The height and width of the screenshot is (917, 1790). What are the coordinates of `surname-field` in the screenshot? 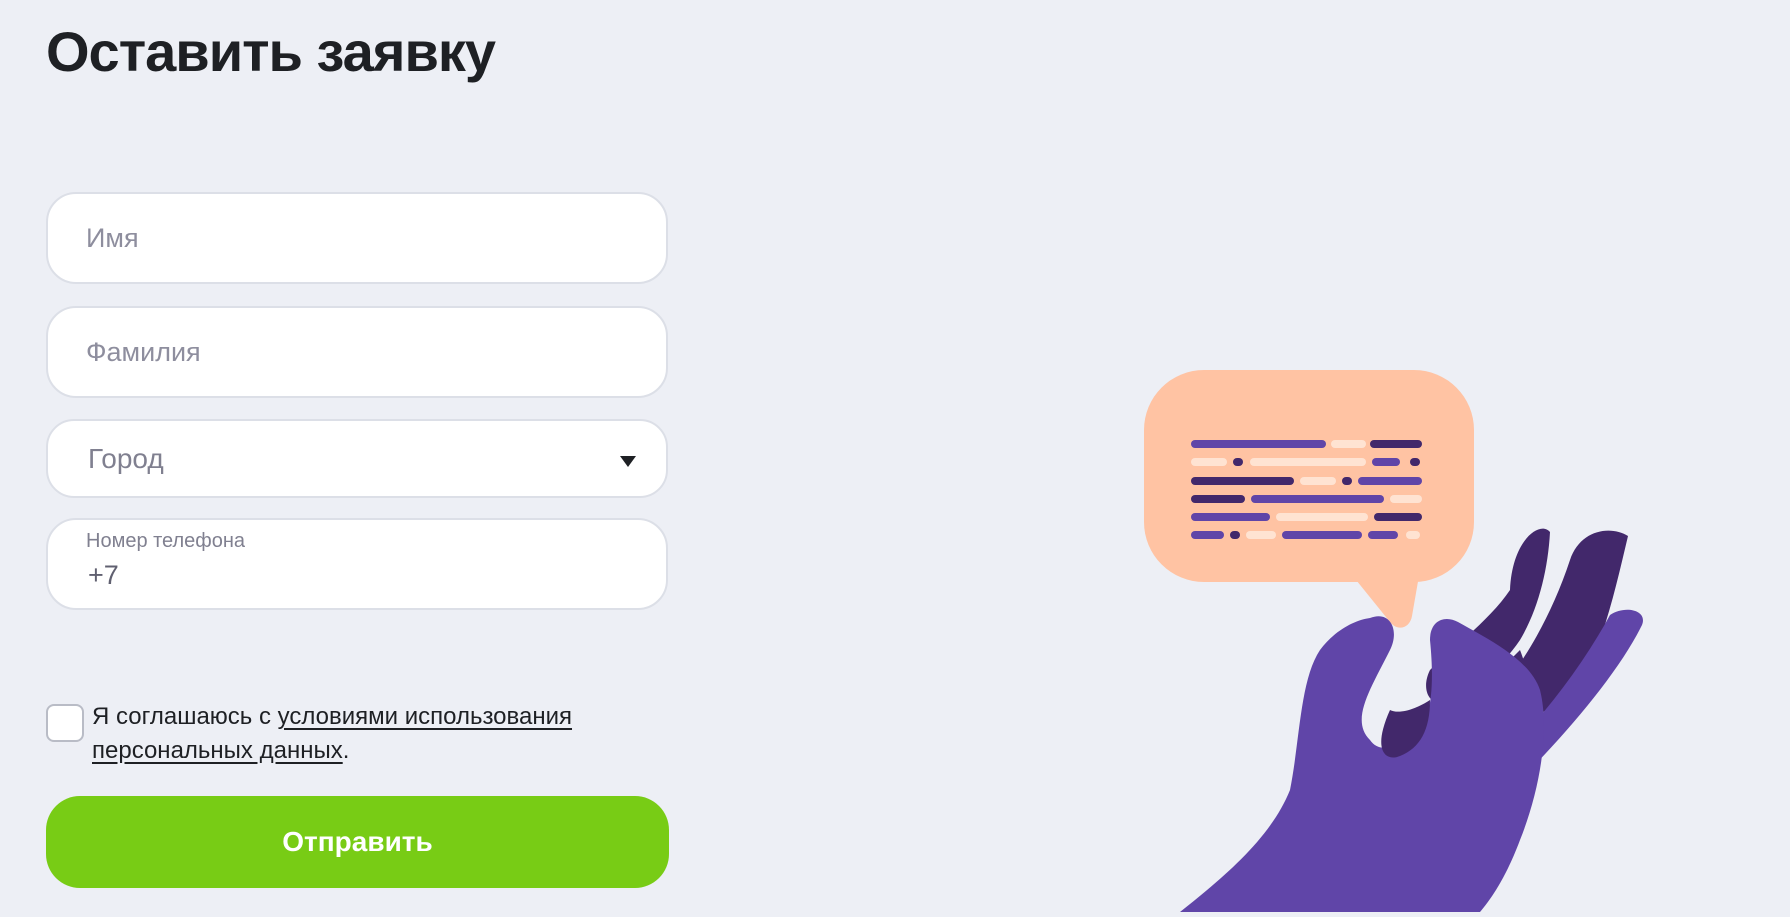 It's located at (357, 352).